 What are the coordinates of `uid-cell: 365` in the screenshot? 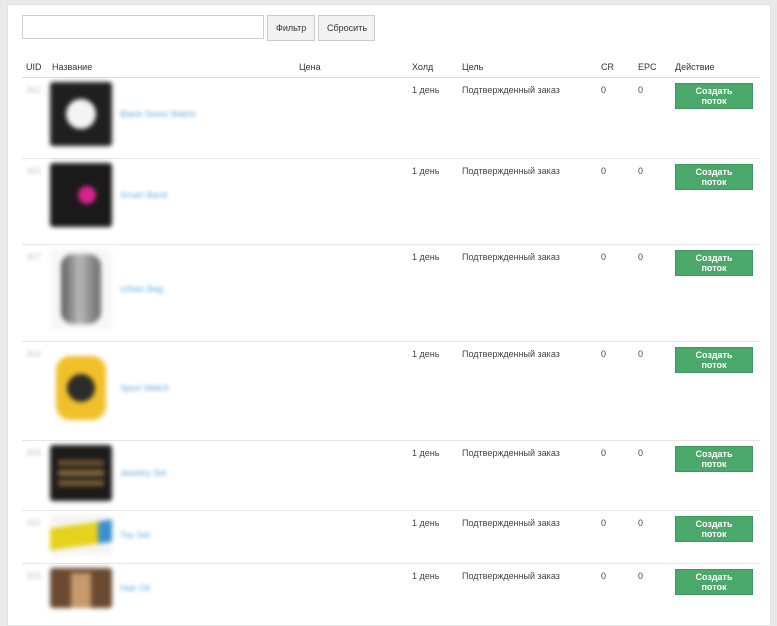 It's located at (35, 201).